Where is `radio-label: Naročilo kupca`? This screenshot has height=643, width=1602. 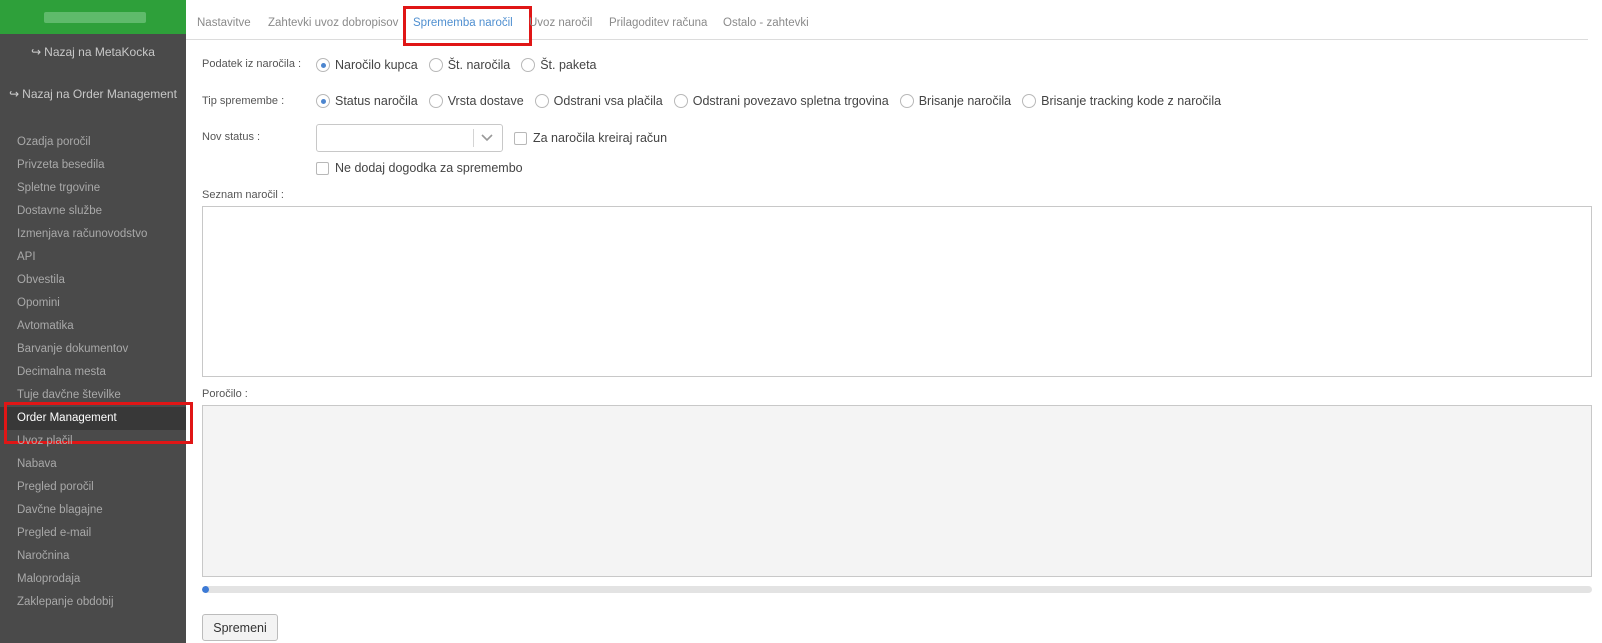 radio-label: Naročilo kupca is located at coordinates (376, 65).